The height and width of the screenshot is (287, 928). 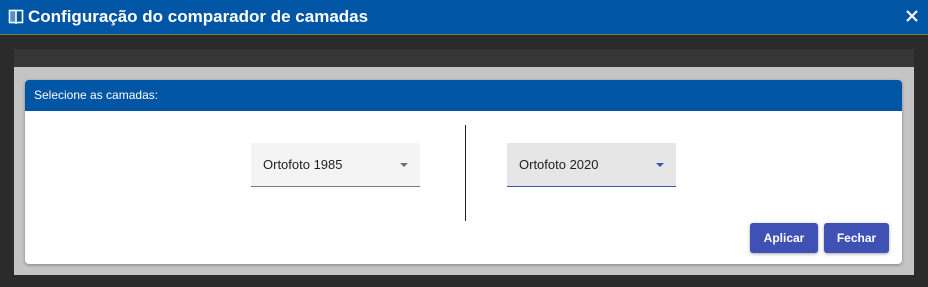 What do you see at coordinates (16, 17) in the screenshot?
I see `compare-layers-icon` at bounding box center [16, 17].